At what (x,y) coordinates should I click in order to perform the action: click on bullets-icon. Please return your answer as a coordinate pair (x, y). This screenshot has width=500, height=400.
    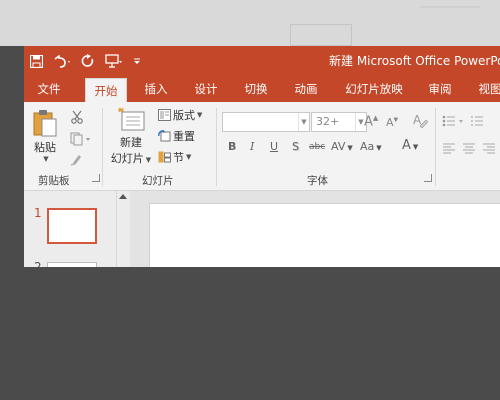
    Looking at the image, I should click on (452, 121).